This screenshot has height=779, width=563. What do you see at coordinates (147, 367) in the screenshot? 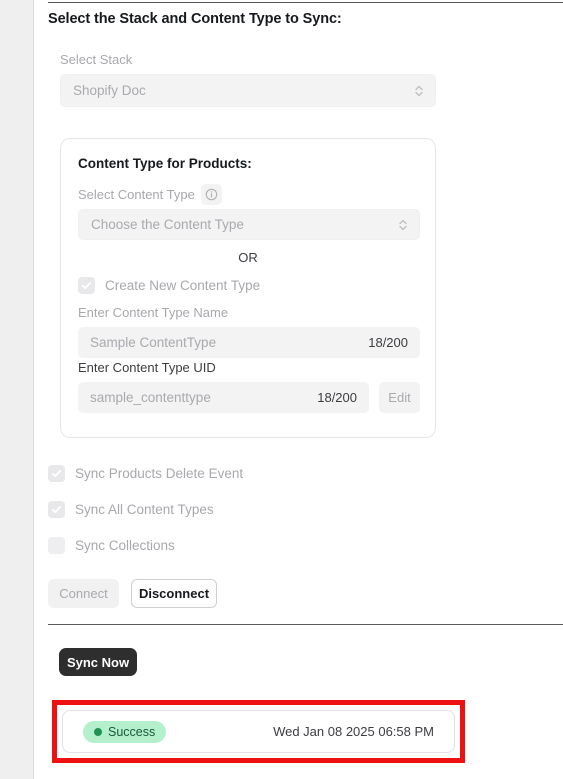
I see `content-type-uid-label: Enter Content Type UID` at bounding box center [147, 367].